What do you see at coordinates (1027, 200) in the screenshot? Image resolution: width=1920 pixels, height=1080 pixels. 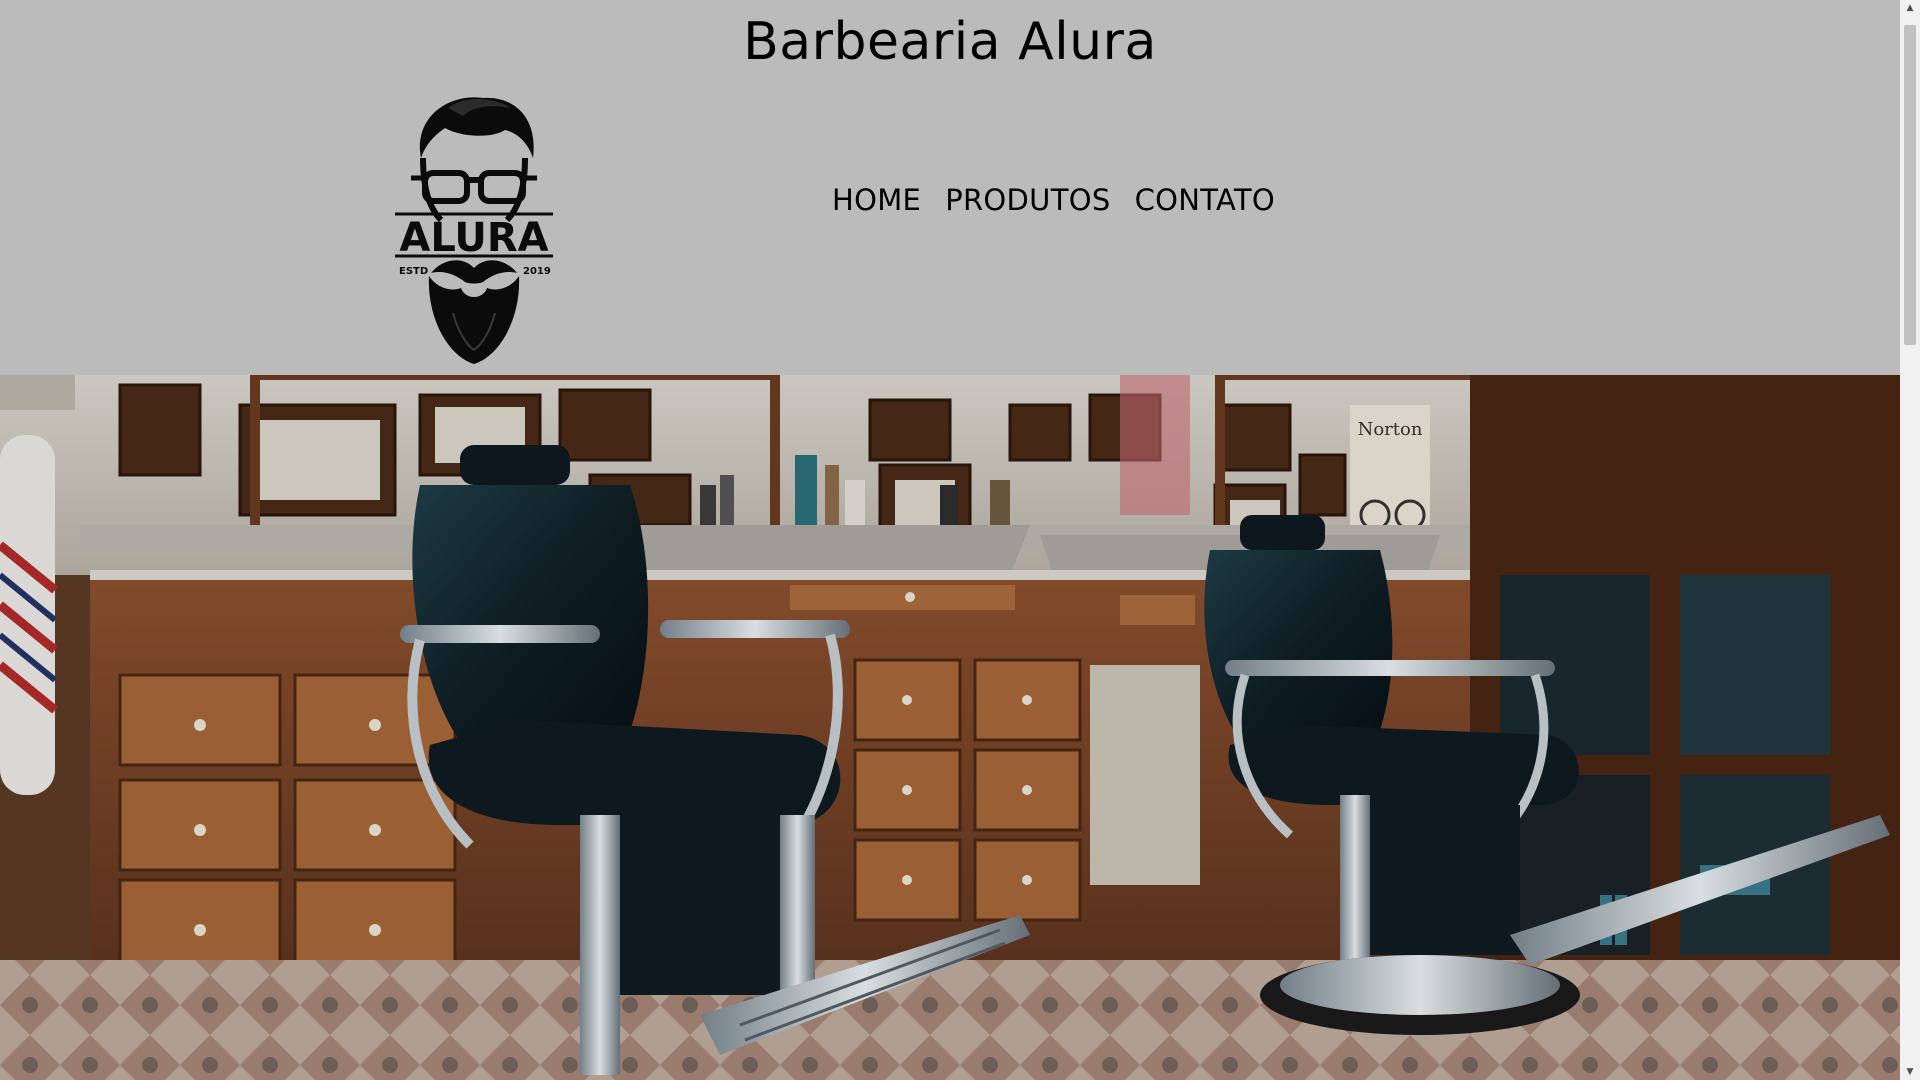 I see `nav-link-produtos: PRODUTOS` at bounding box center [1027, 200].